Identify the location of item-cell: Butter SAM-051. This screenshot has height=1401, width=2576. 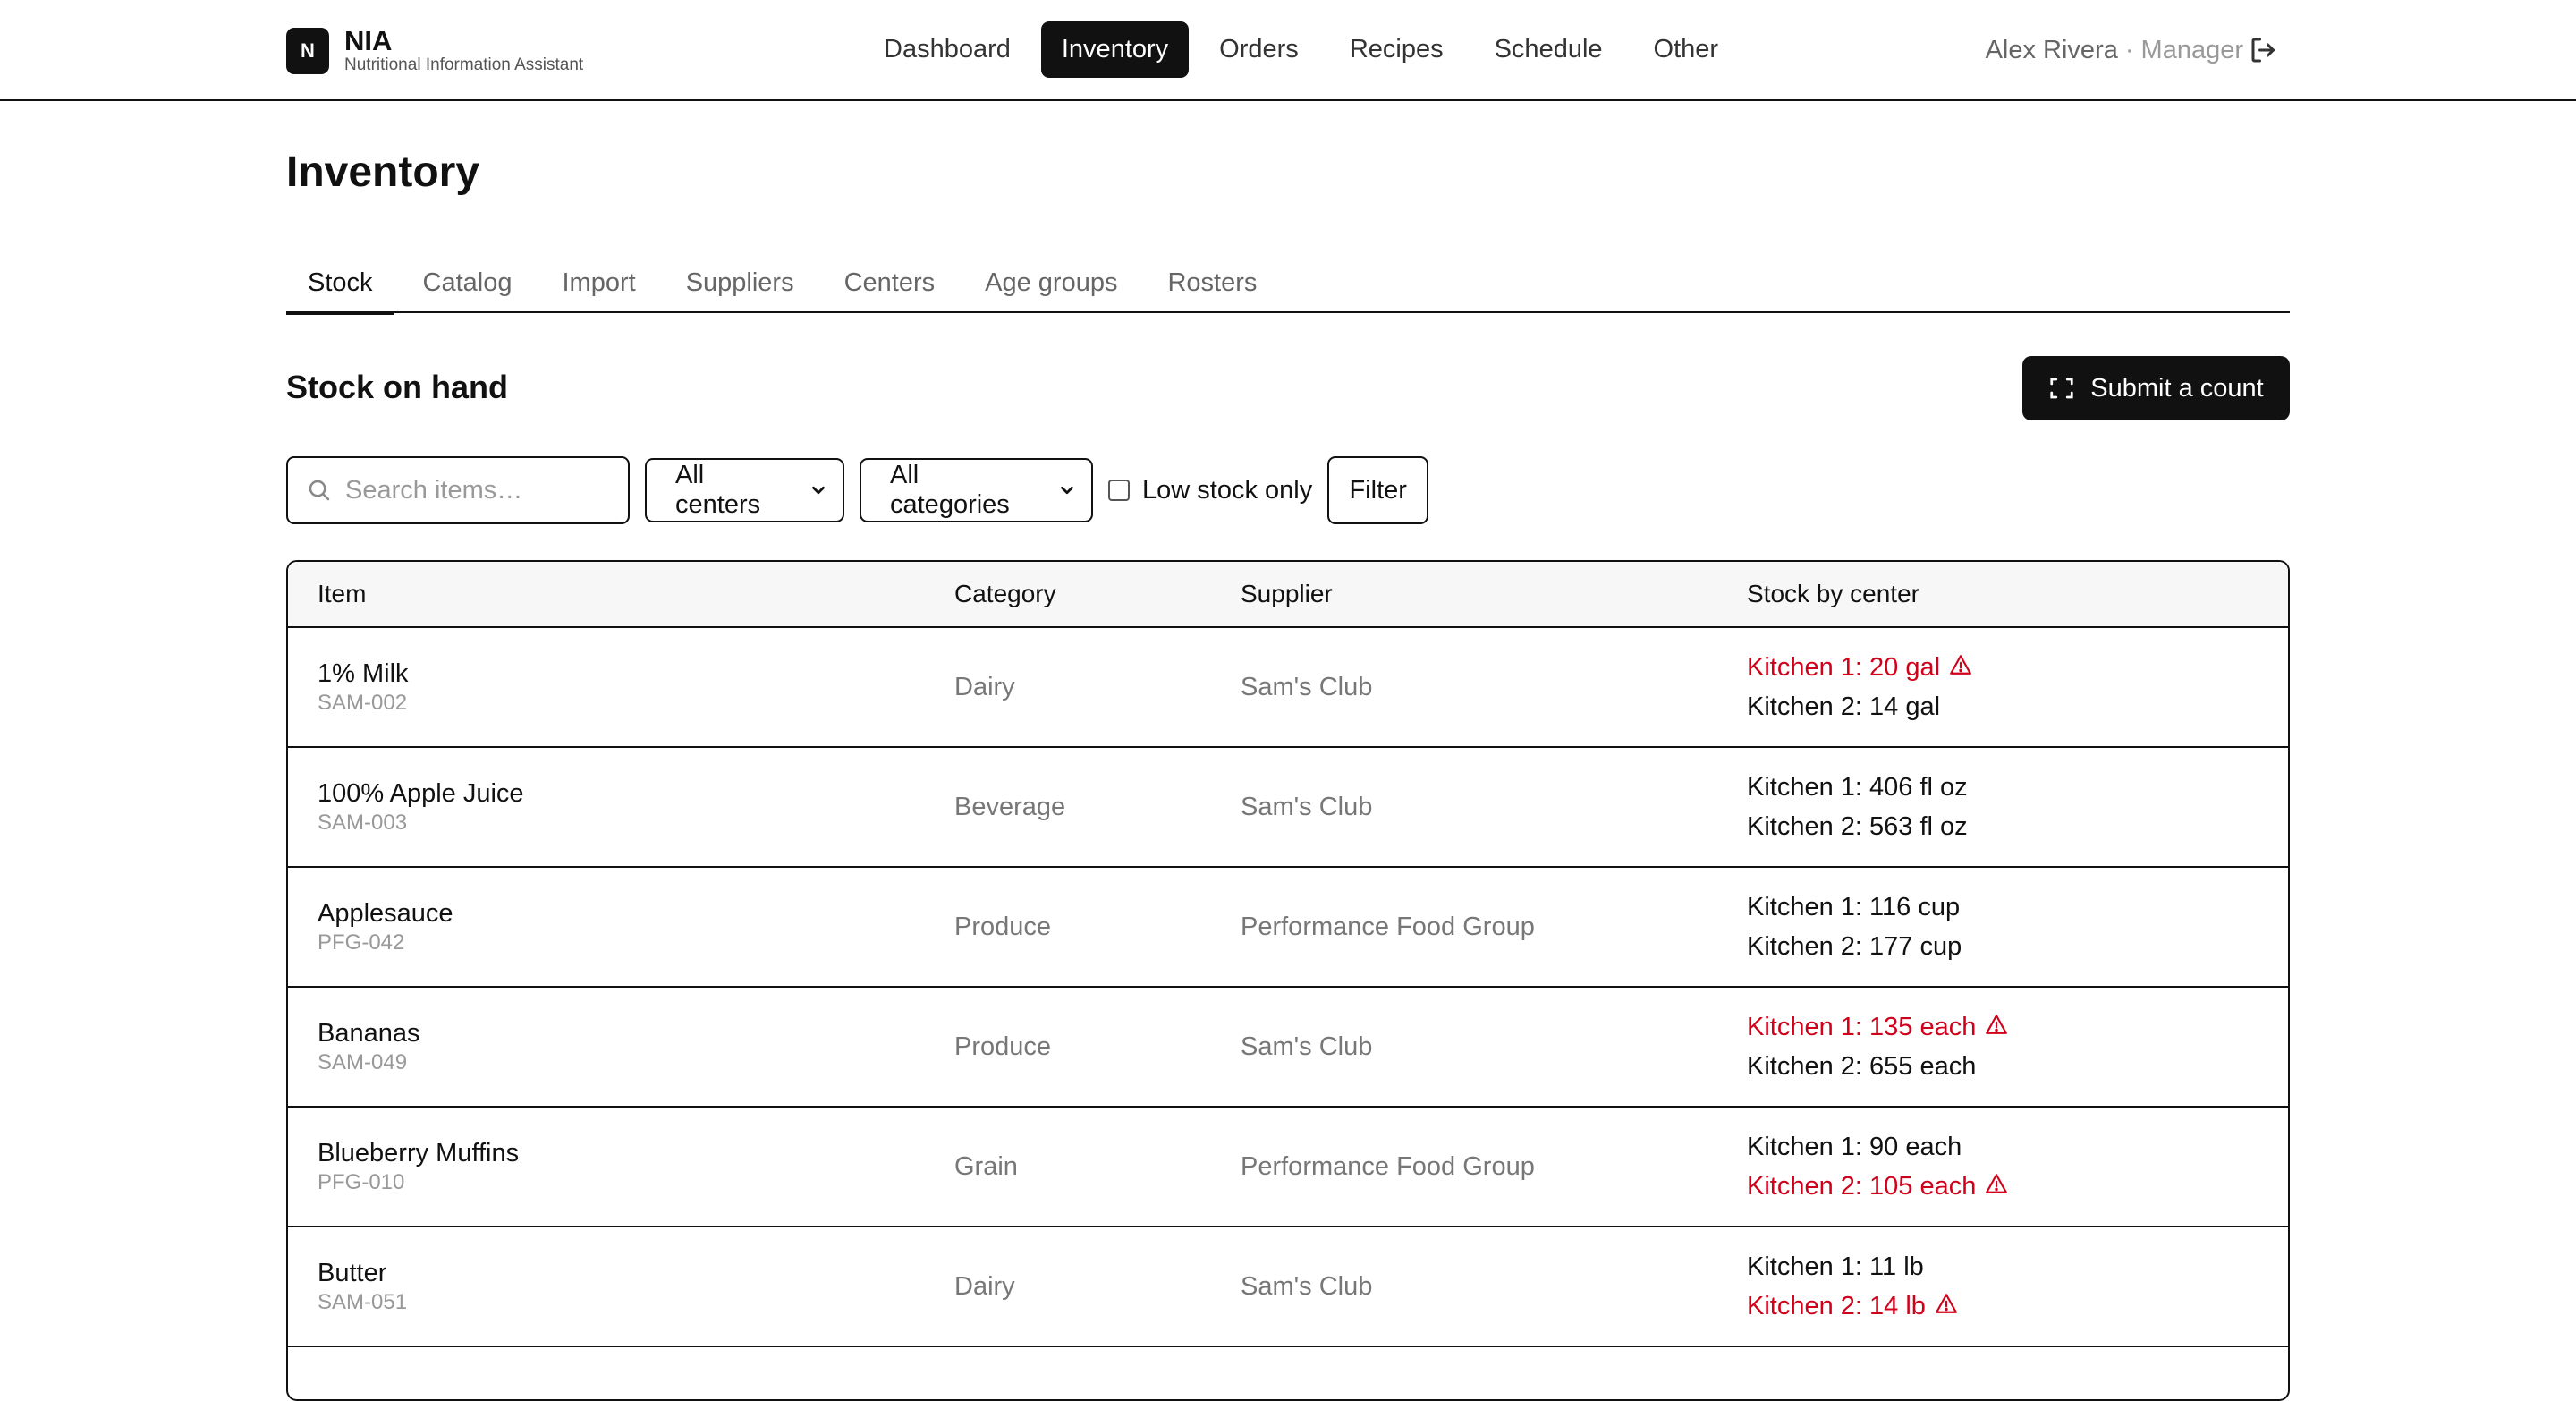
(362, 1286).